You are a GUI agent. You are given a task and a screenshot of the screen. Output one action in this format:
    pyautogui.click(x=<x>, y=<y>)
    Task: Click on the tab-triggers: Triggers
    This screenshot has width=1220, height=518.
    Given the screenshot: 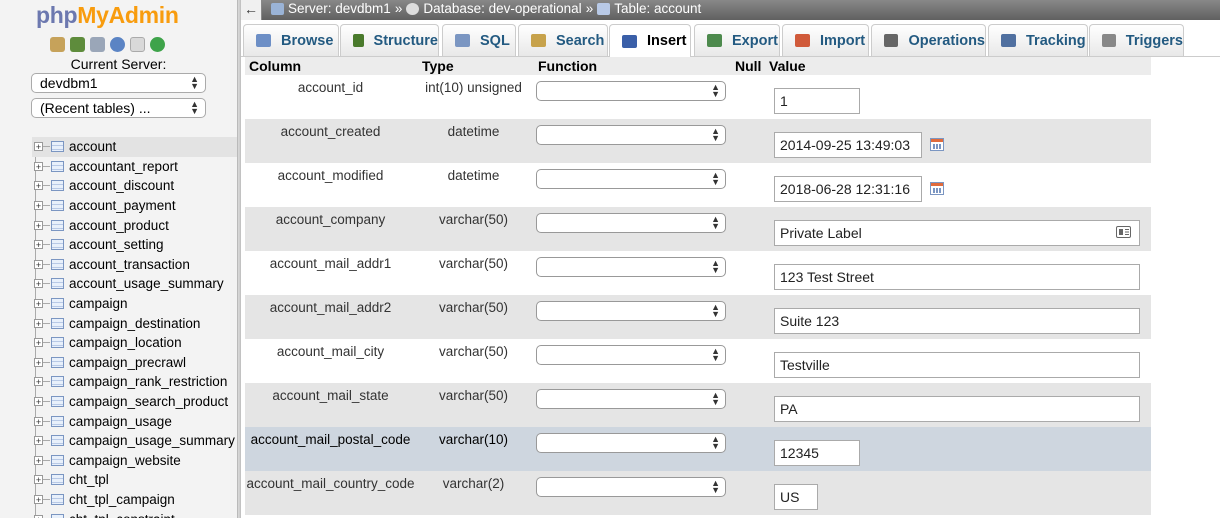 What is the action you would take?
    pyautogui.click(x=1136, y=40)
    